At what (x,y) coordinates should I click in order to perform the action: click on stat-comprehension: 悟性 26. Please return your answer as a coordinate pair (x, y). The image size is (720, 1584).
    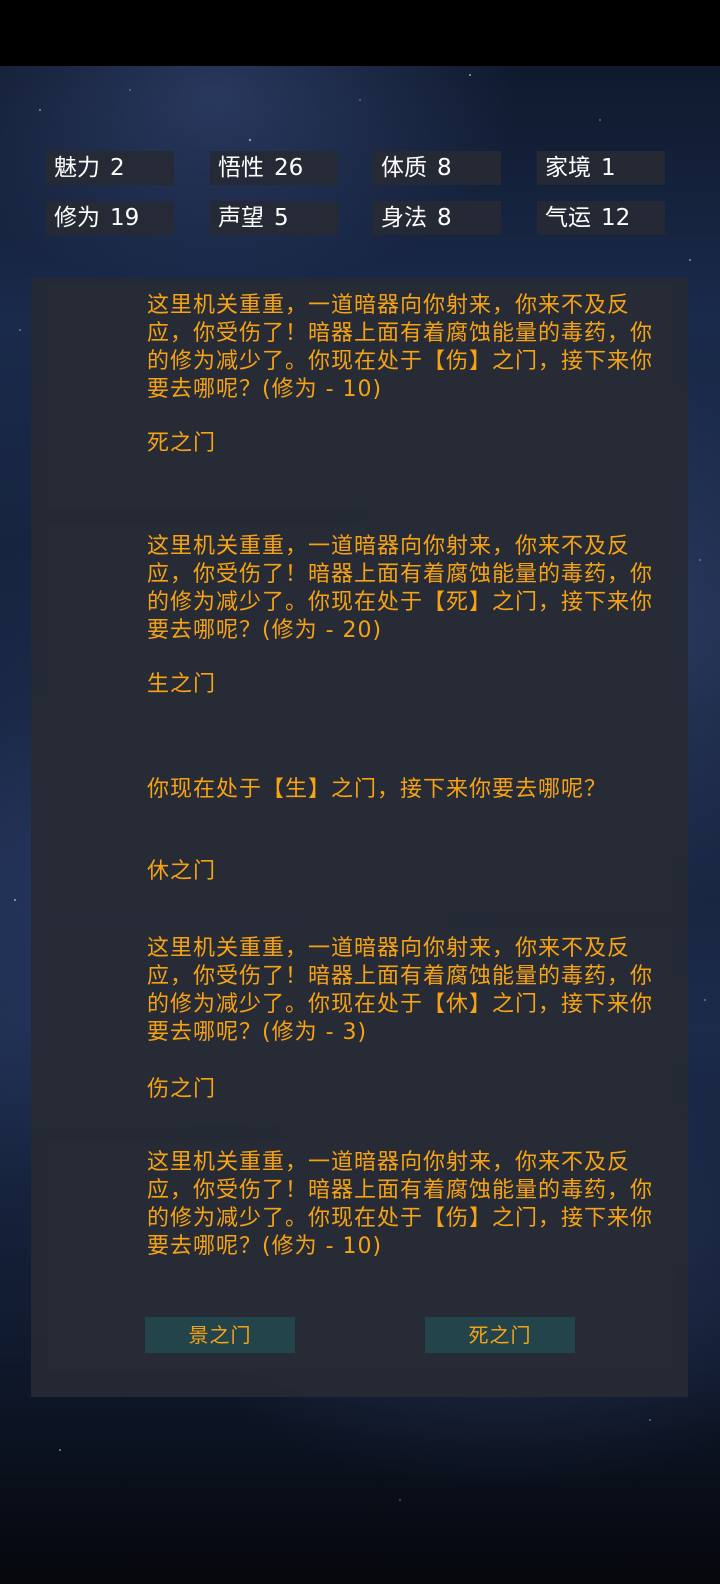
    Looking at the image, I should click on (274, 168).